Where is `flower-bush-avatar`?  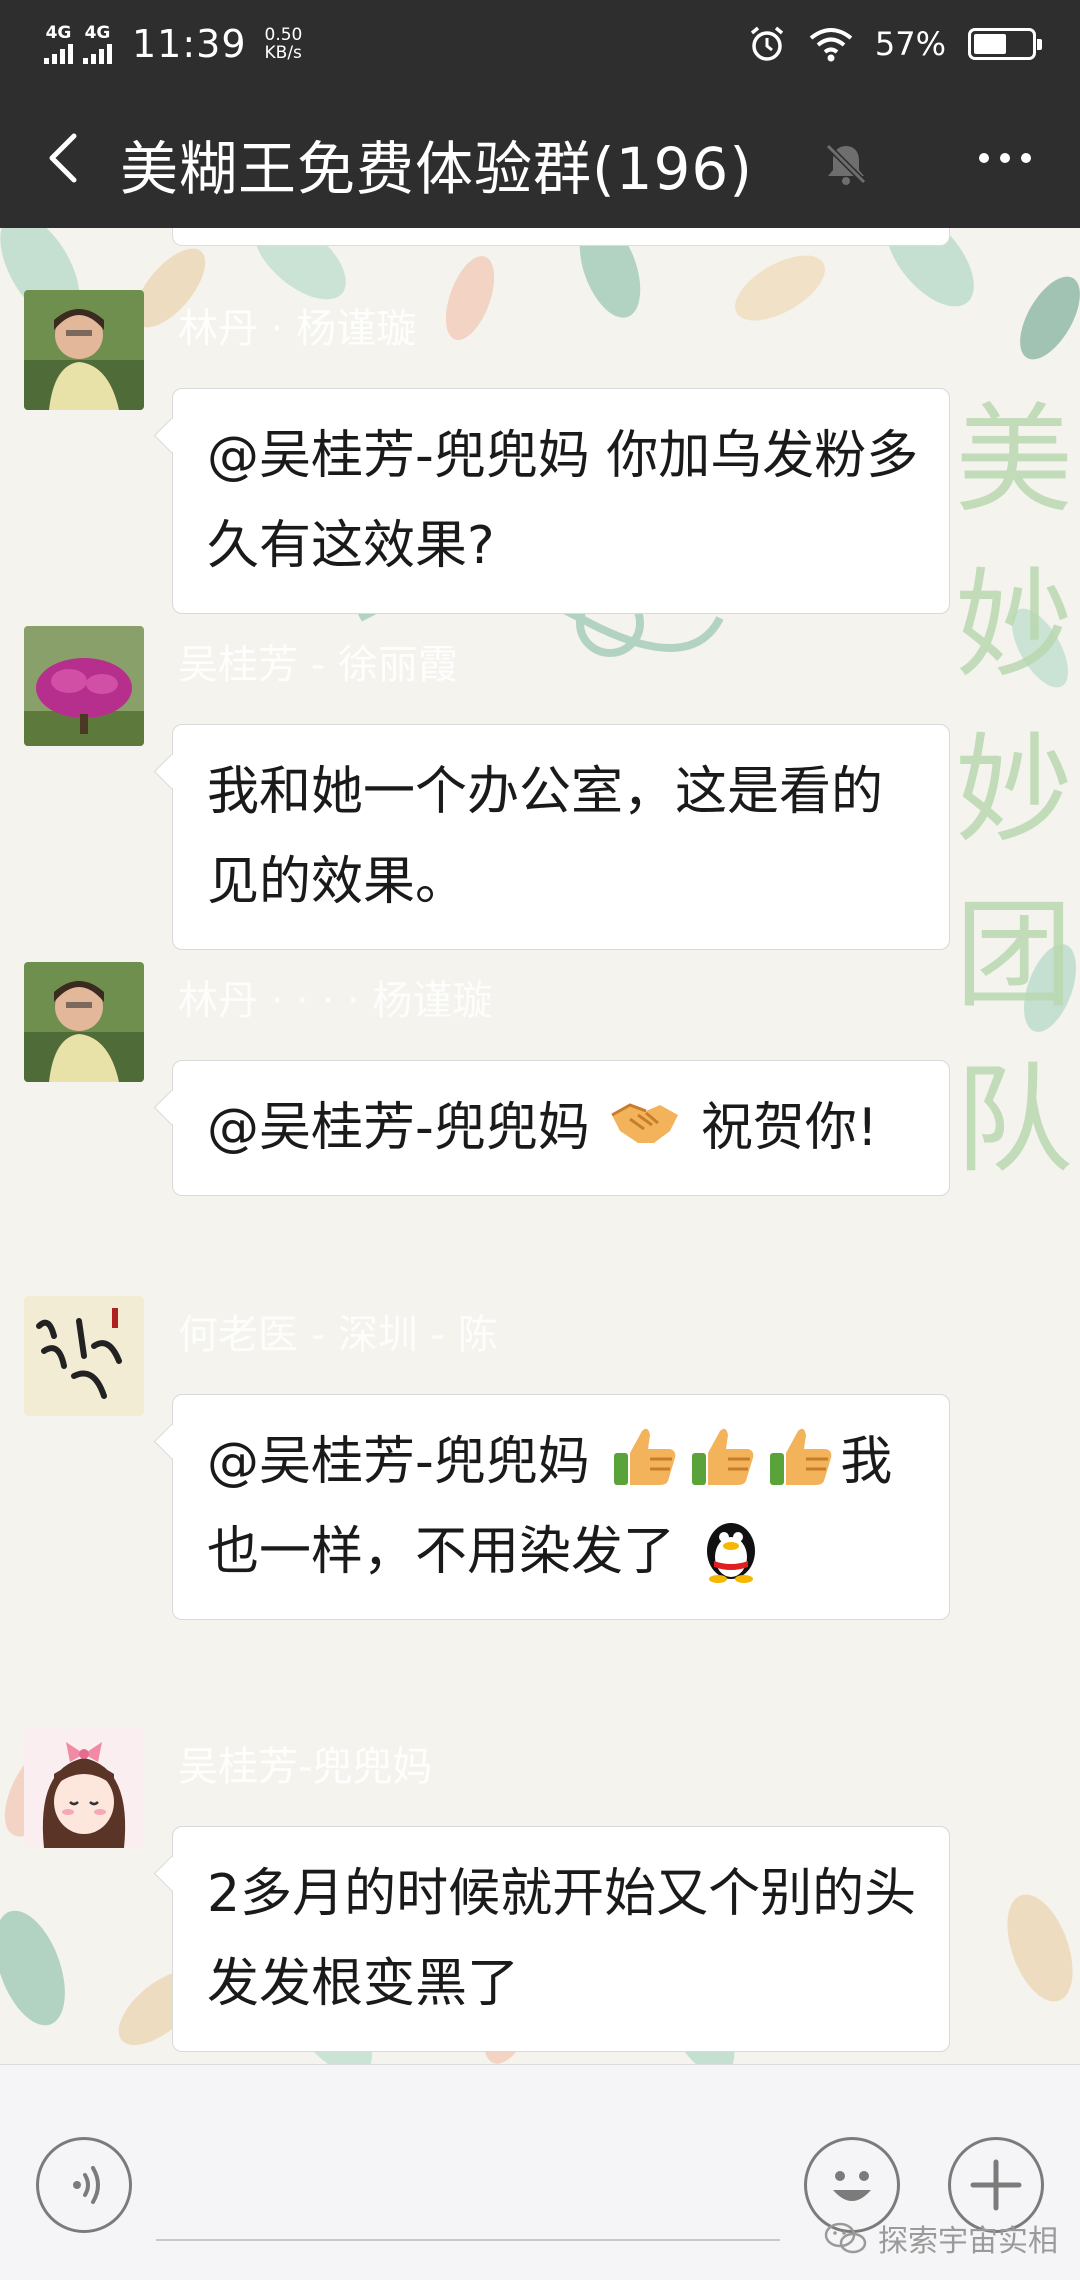 flower-bush-avatar is located at coordinates (84, 686).